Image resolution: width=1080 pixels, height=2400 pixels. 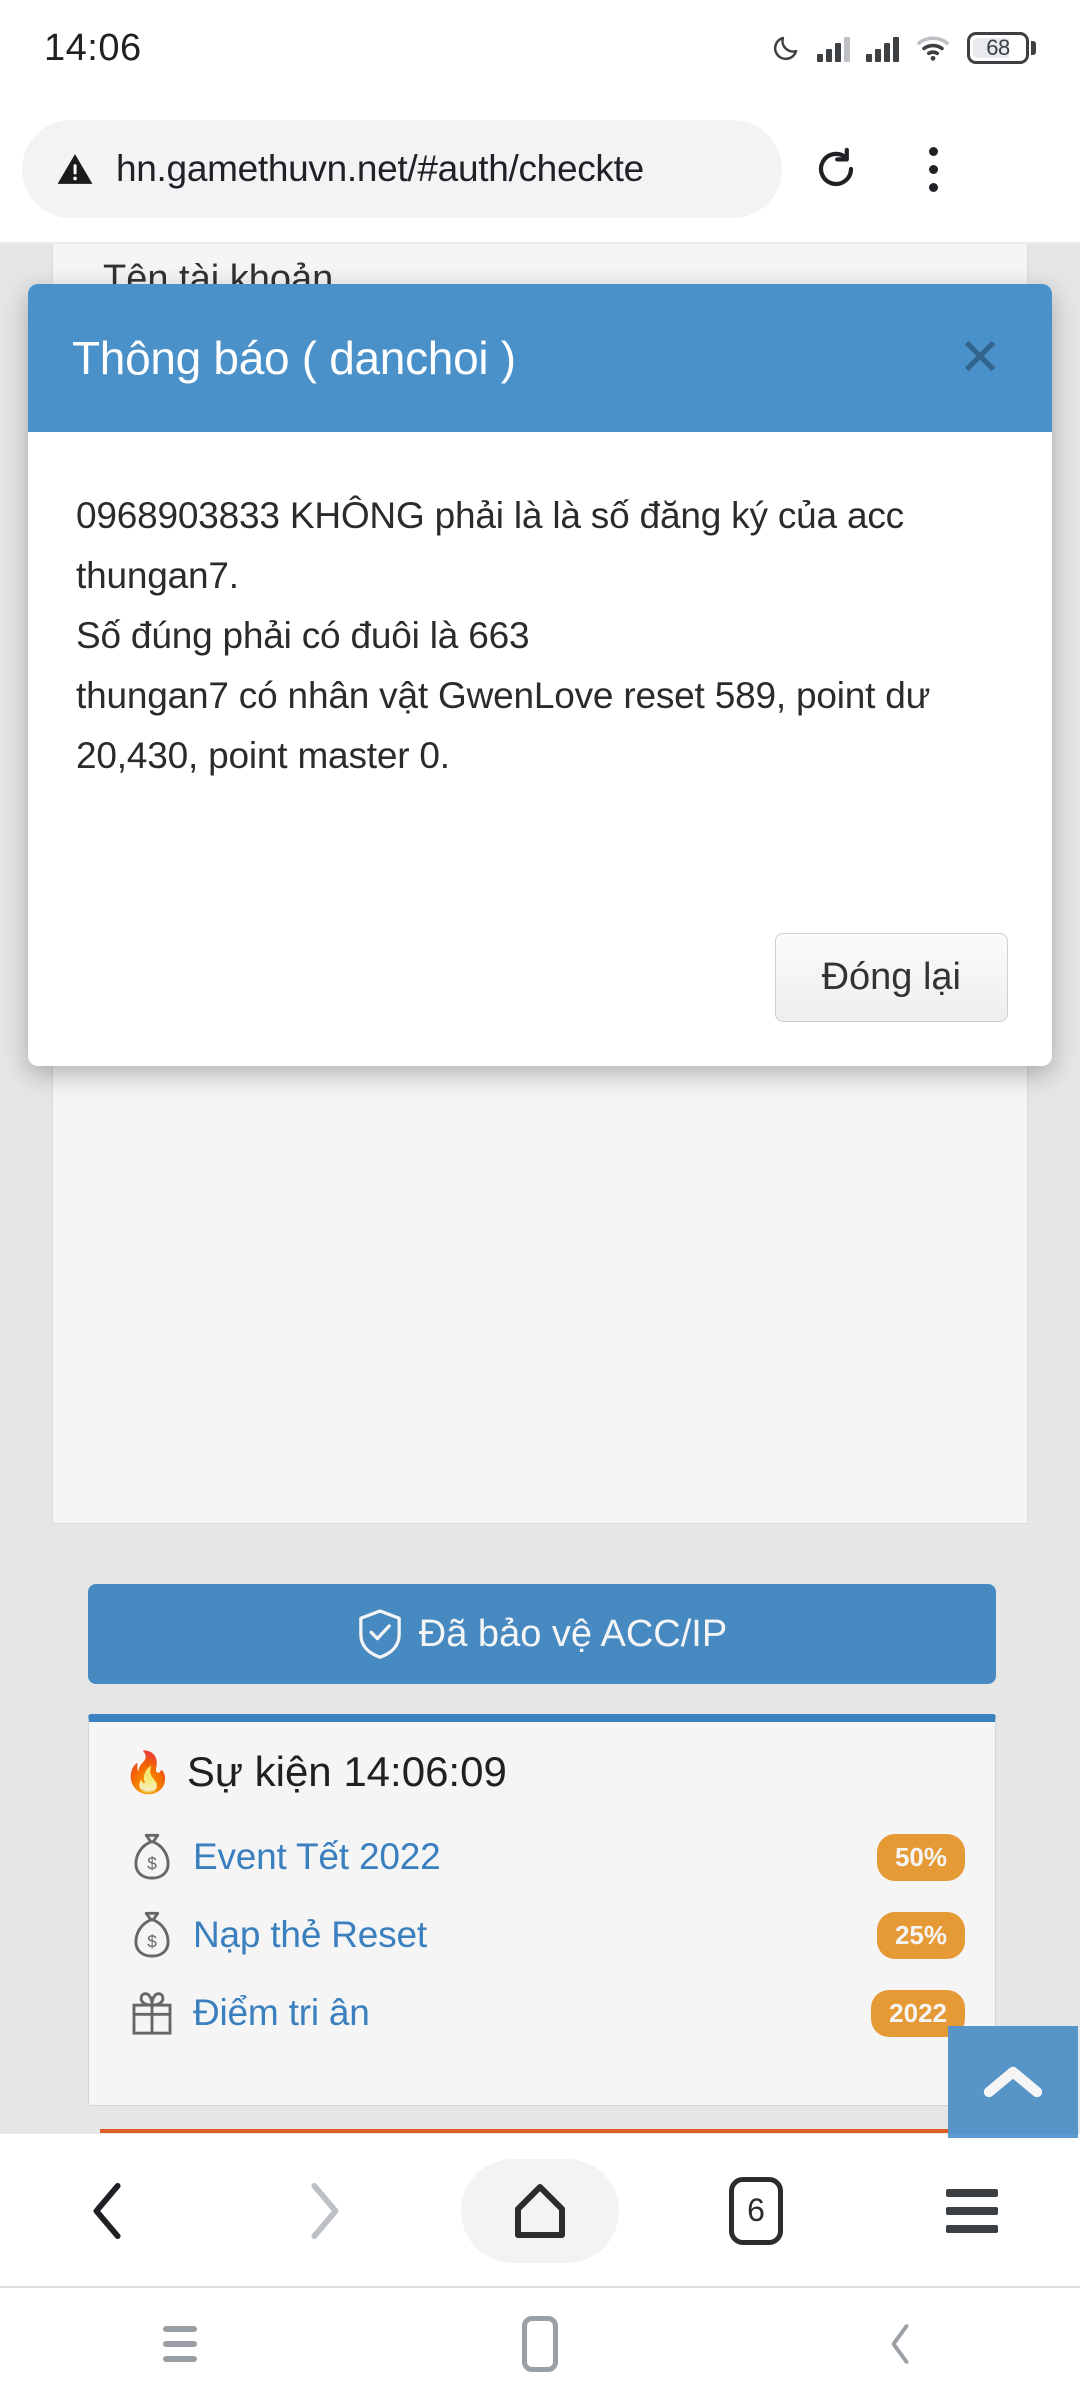 I want to click on android-home-button, so click(x=540, y=2344).